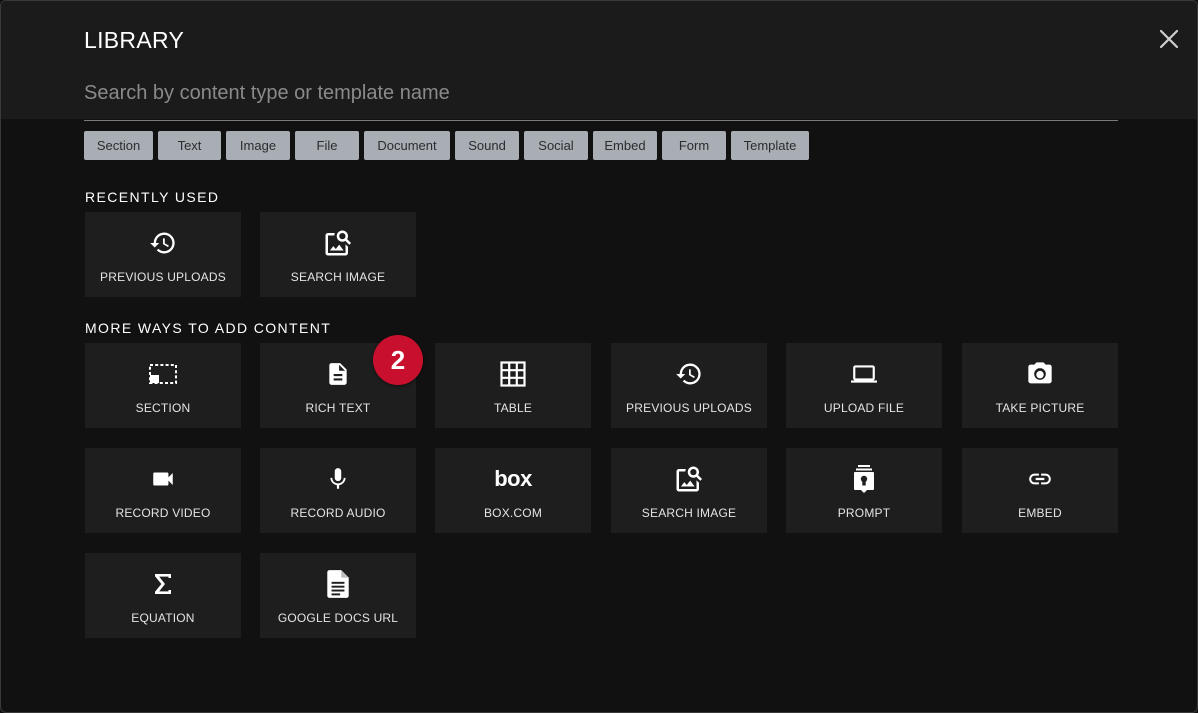  What do you see at coordinates (327, 145) in the screenshot?
I see `filter-chip-file: File` at bounding box center [327, 145].